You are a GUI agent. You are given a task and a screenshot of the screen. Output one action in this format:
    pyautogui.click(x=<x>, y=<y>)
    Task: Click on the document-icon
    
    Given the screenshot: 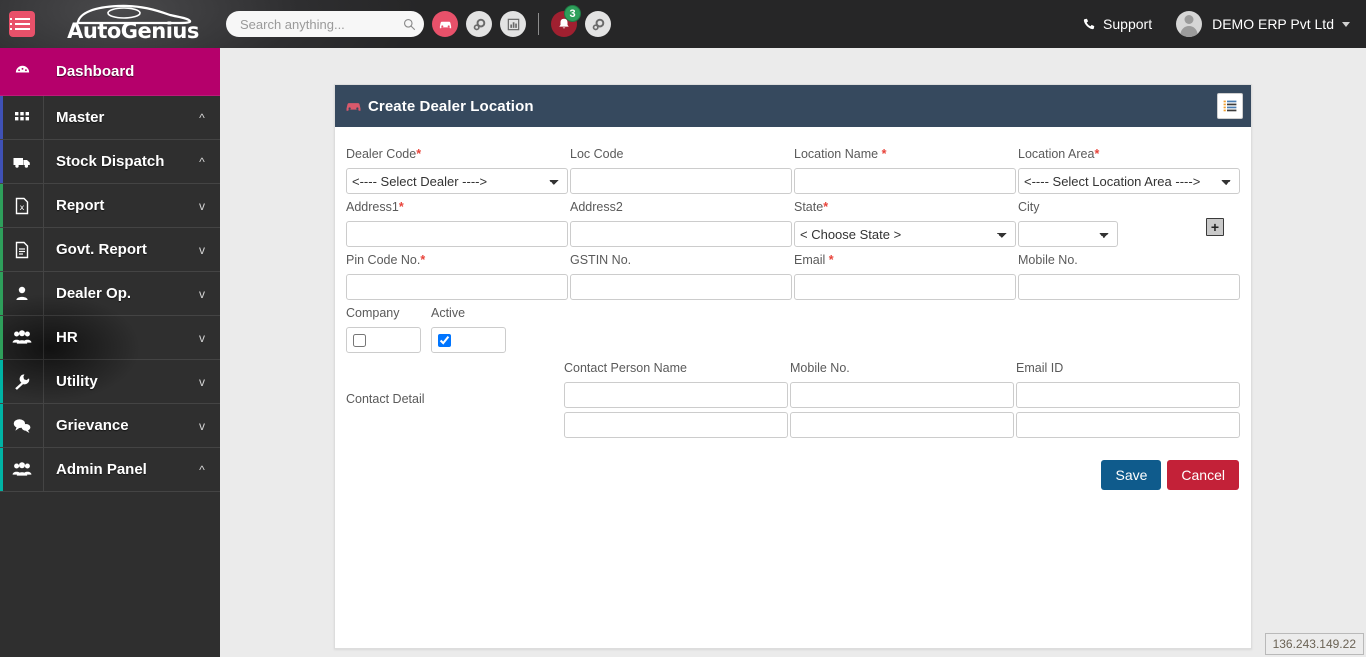 What is the action you would take?
    pyautogui.click(x=22, y=249)
    